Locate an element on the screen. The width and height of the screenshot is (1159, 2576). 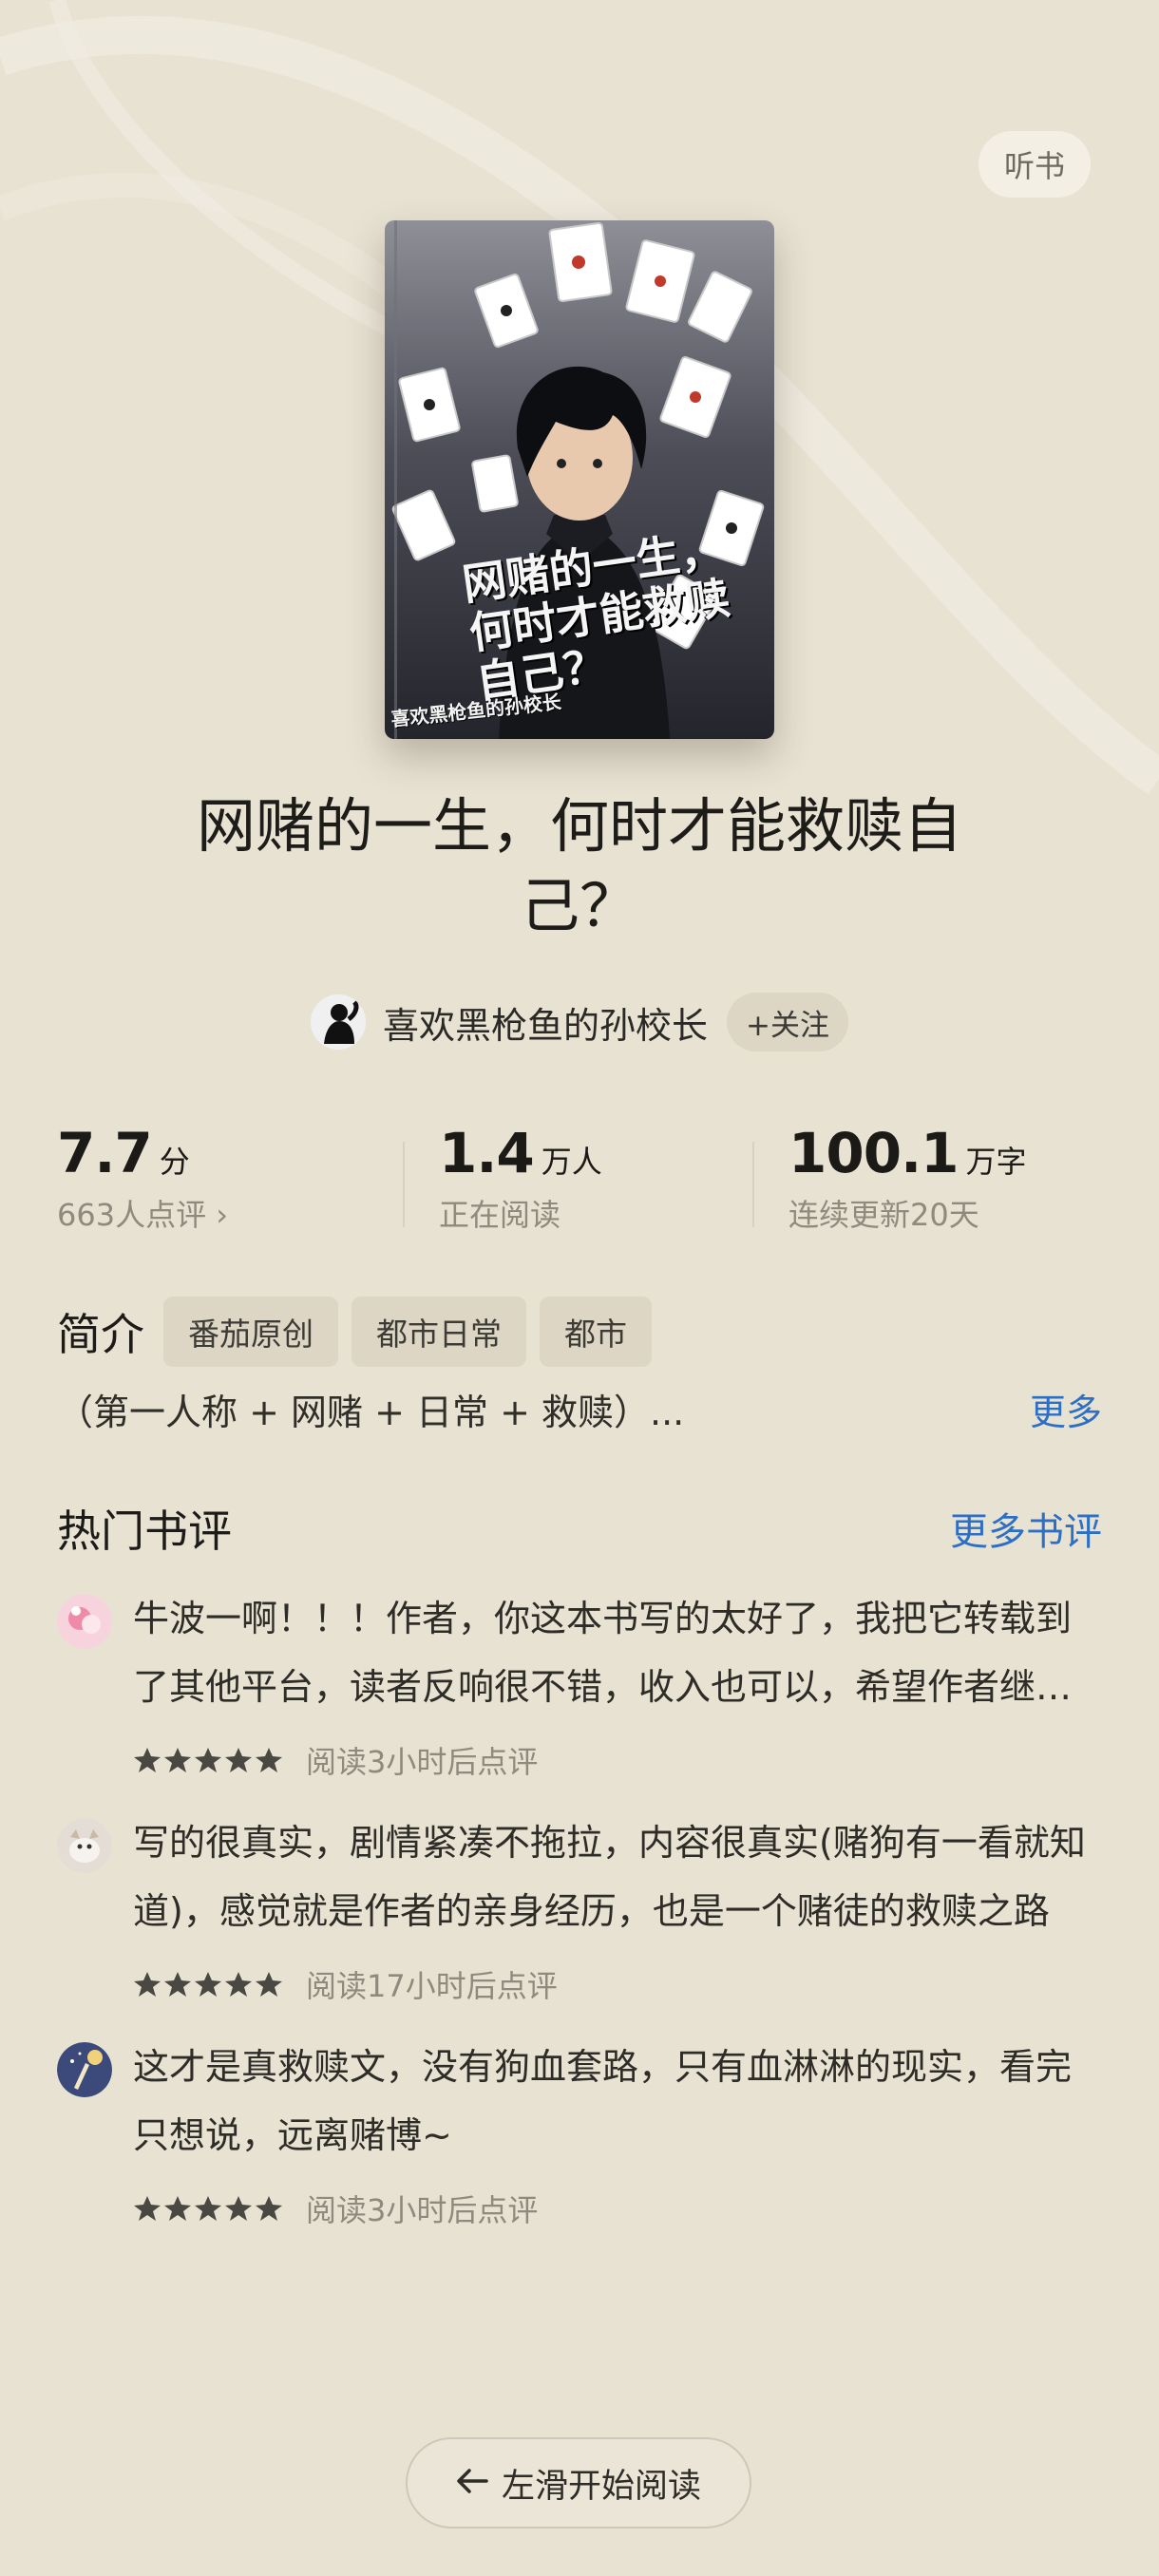
author-row: 喜欢黑枪鱼的孙校长 +关注 is located at coordinates (579, 1022).